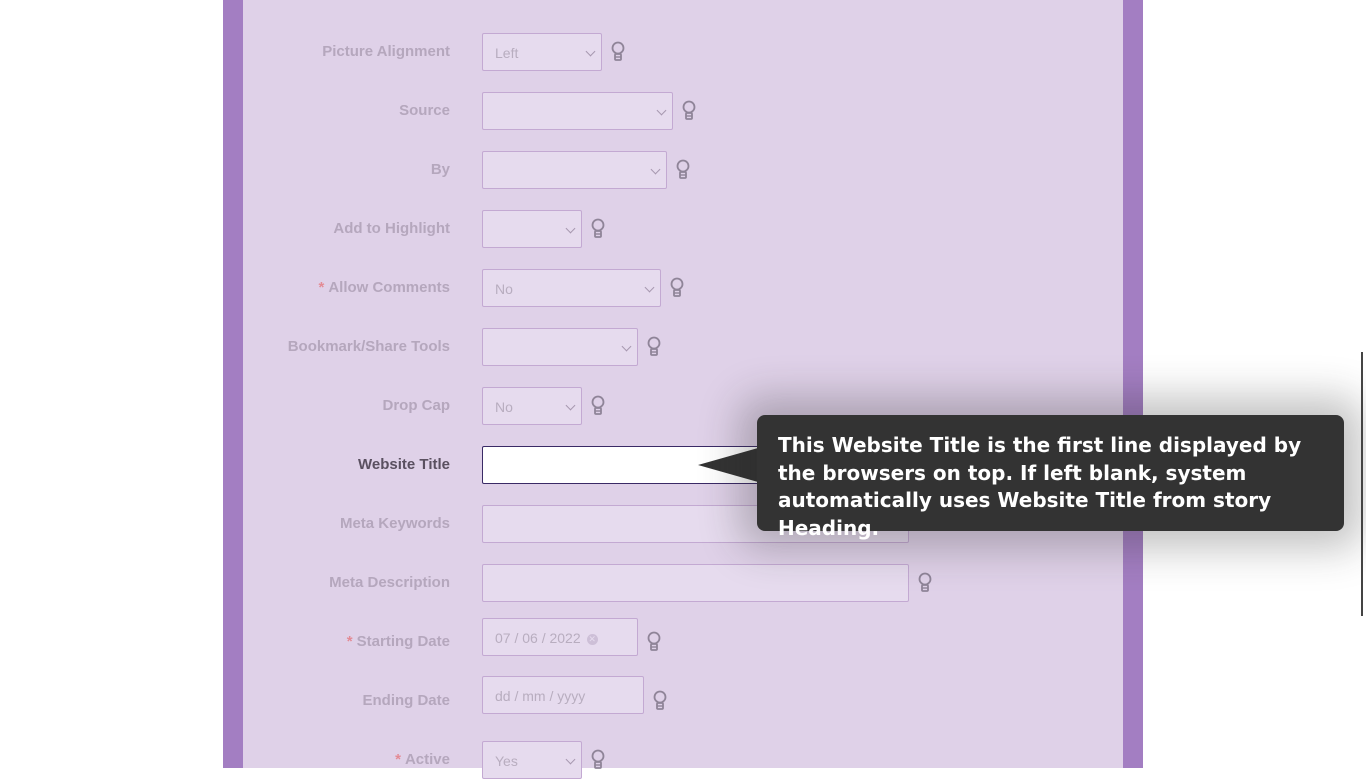 The width and height of the screenshot is (1366, 780). I want to click on ending-date-input: dd / mm / yyyy, so click(563, 695).